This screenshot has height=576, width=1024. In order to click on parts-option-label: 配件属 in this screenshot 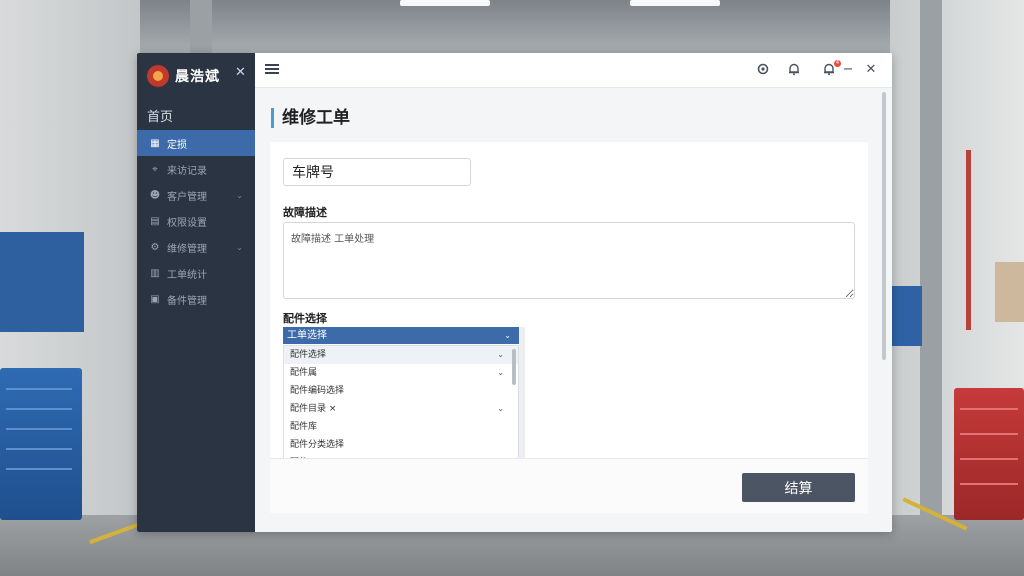, I will do `click(304, 373)`.